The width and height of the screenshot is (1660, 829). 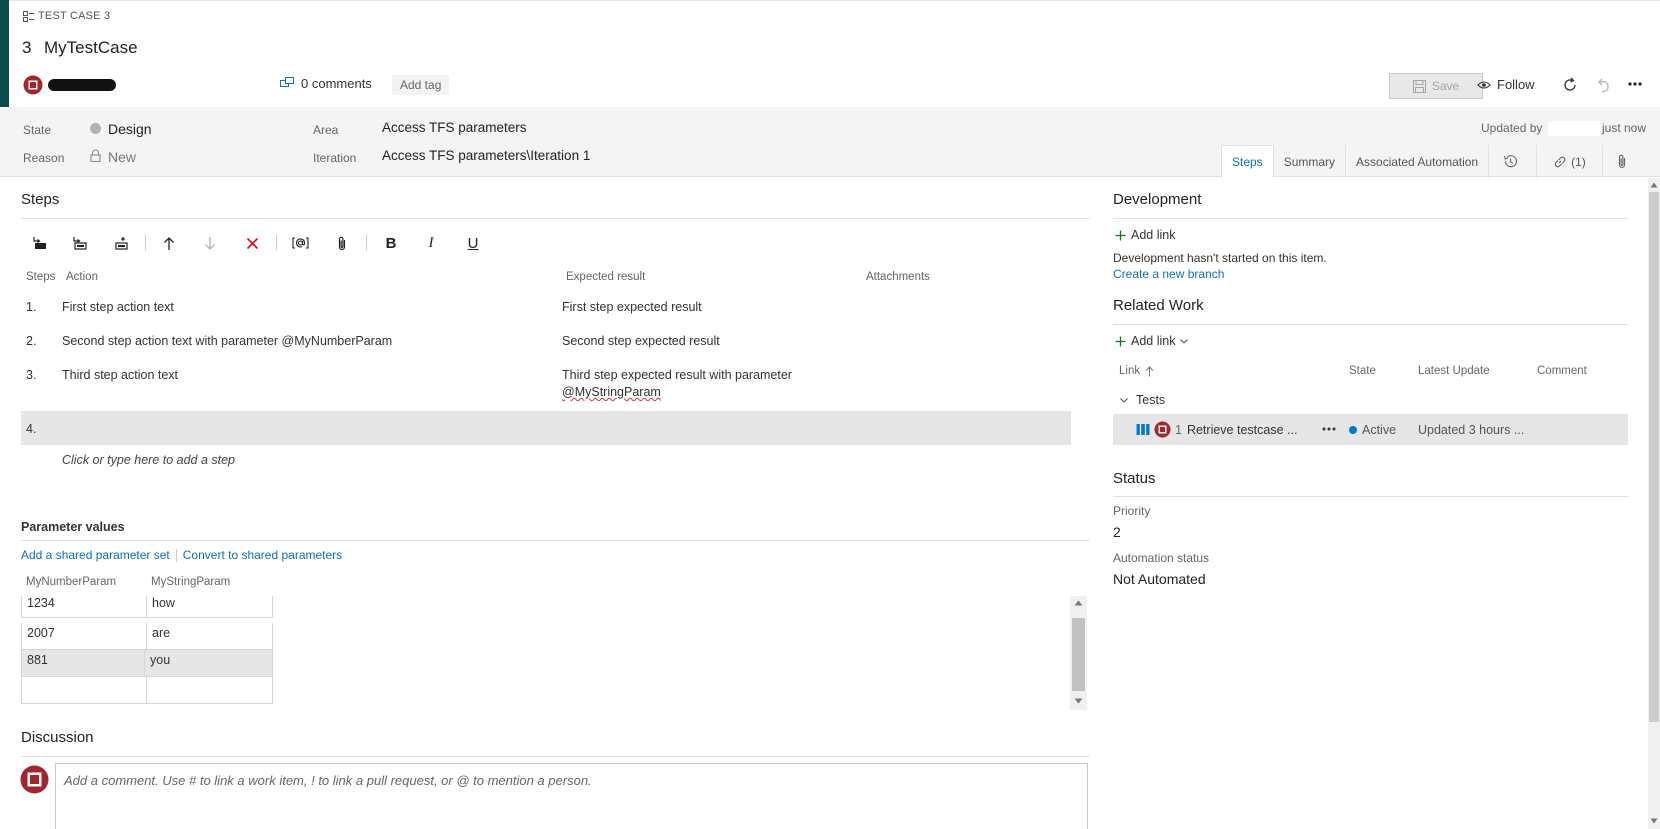 What do you see at coordinates (606, 277) in the screenshot?
I see `expected-column-header: Expected result` at bounding box center [606, 277].